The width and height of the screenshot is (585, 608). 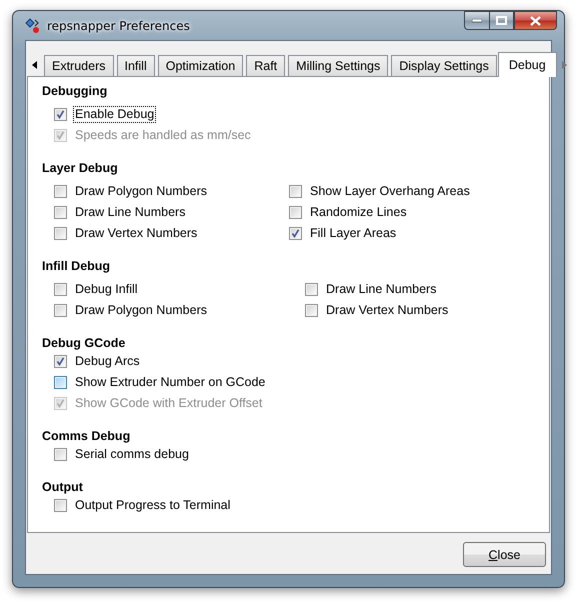 I want to click on minimize-icon, so click(x=477, y=20).